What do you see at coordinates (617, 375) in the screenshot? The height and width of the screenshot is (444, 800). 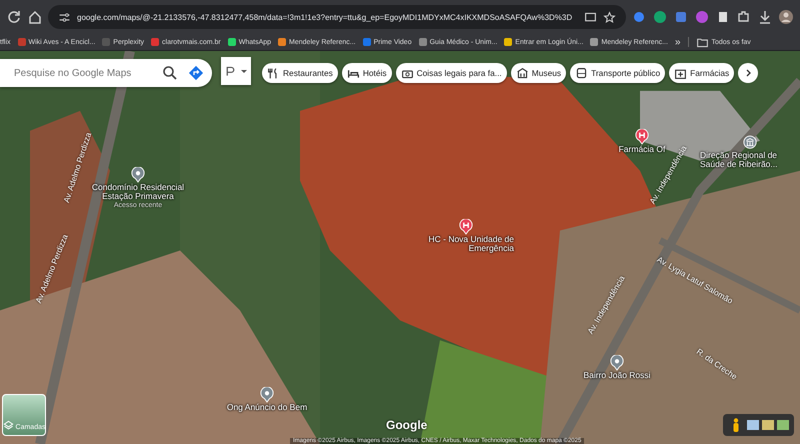 I see `place-label: Bairro João Rossi` at bounding box center [617, 375].